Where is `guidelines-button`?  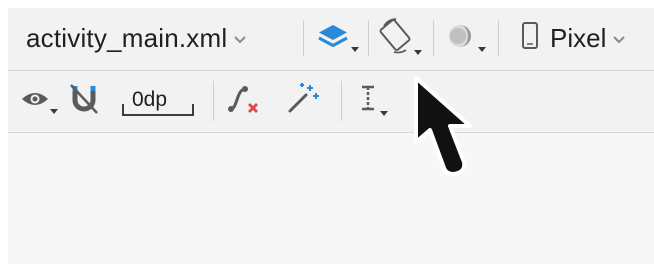 guidelines-button is located at coordinates (372, 101).